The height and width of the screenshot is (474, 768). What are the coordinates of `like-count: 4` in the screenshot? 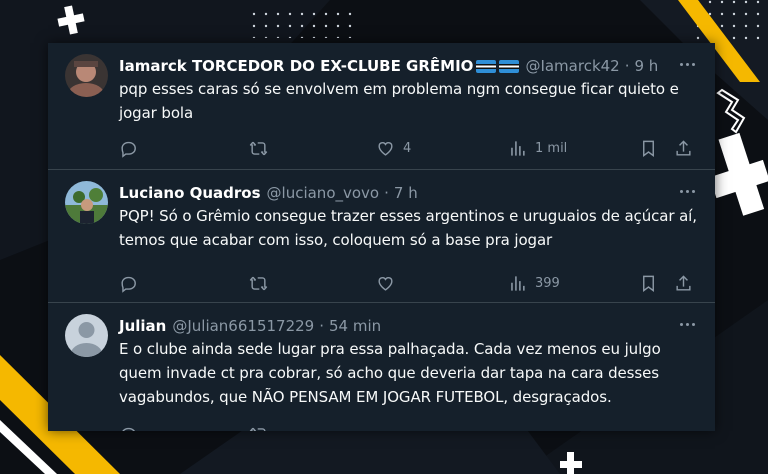 It's located at (407, 148).